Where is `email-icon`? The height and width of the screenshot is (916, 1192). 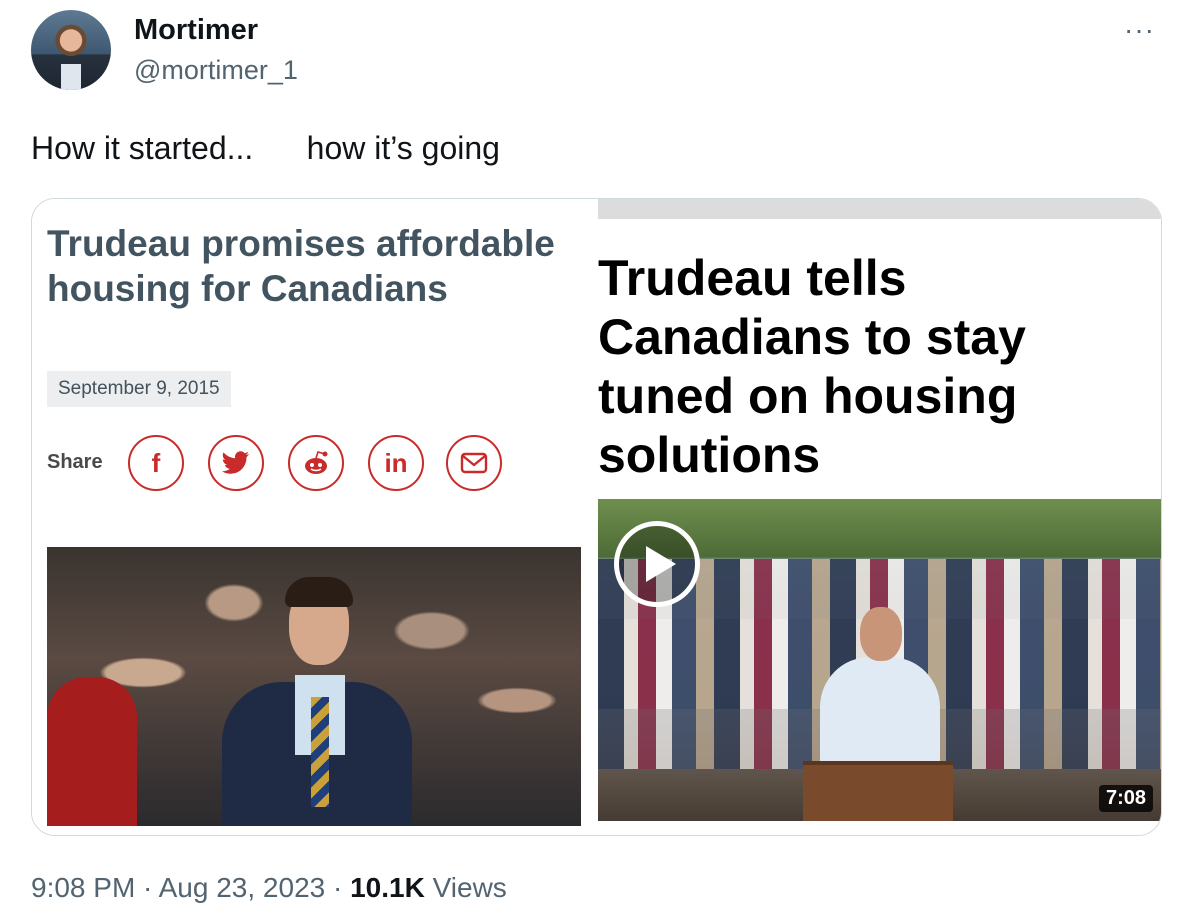 email-icon is located at coordinates (474, 463).